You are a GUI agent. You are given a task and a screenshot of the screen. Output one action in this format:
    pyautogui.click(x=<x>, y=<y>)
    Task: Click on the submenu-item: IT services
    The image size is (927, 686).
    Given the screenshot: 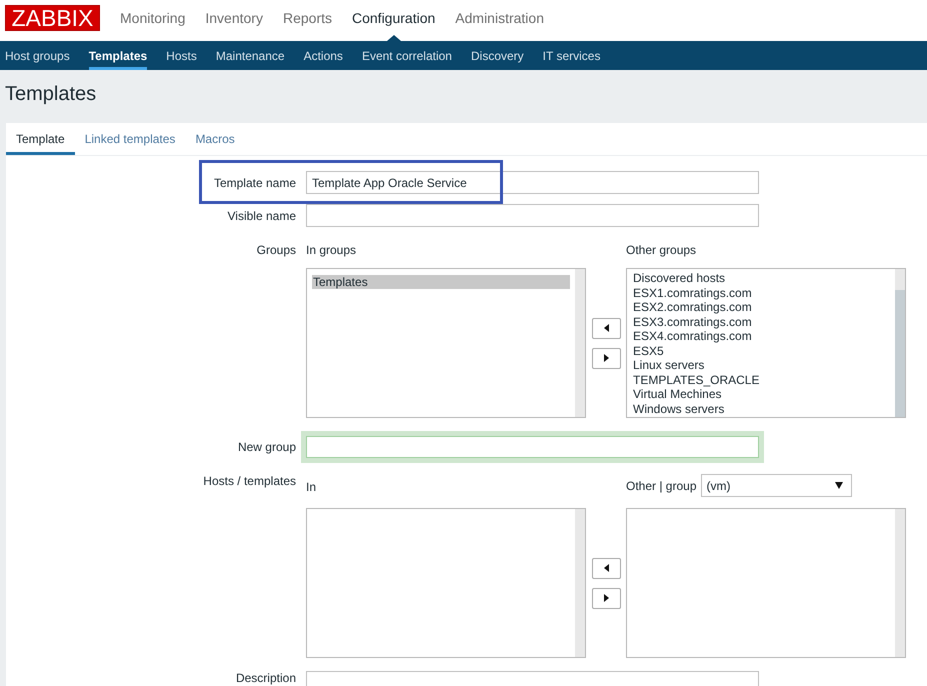 What is the action you would take?
    pyautogui.click(x=571, y=55)
    